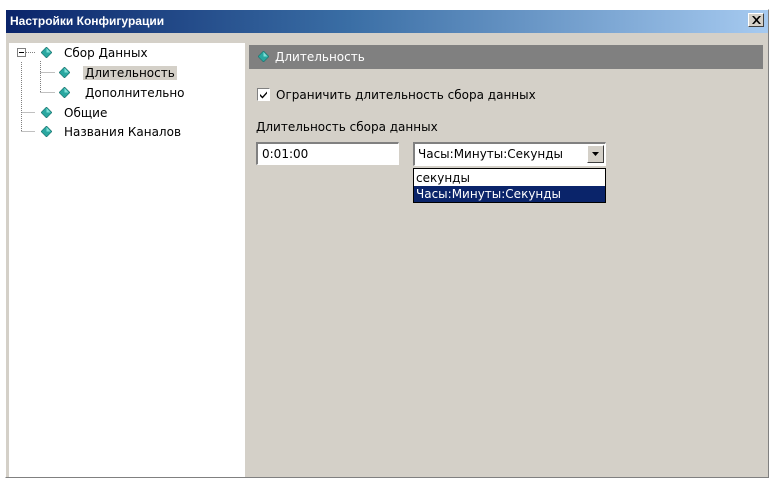 The image size is (769, 478). I want to click on chevron-down-icon, so click(595, 154).